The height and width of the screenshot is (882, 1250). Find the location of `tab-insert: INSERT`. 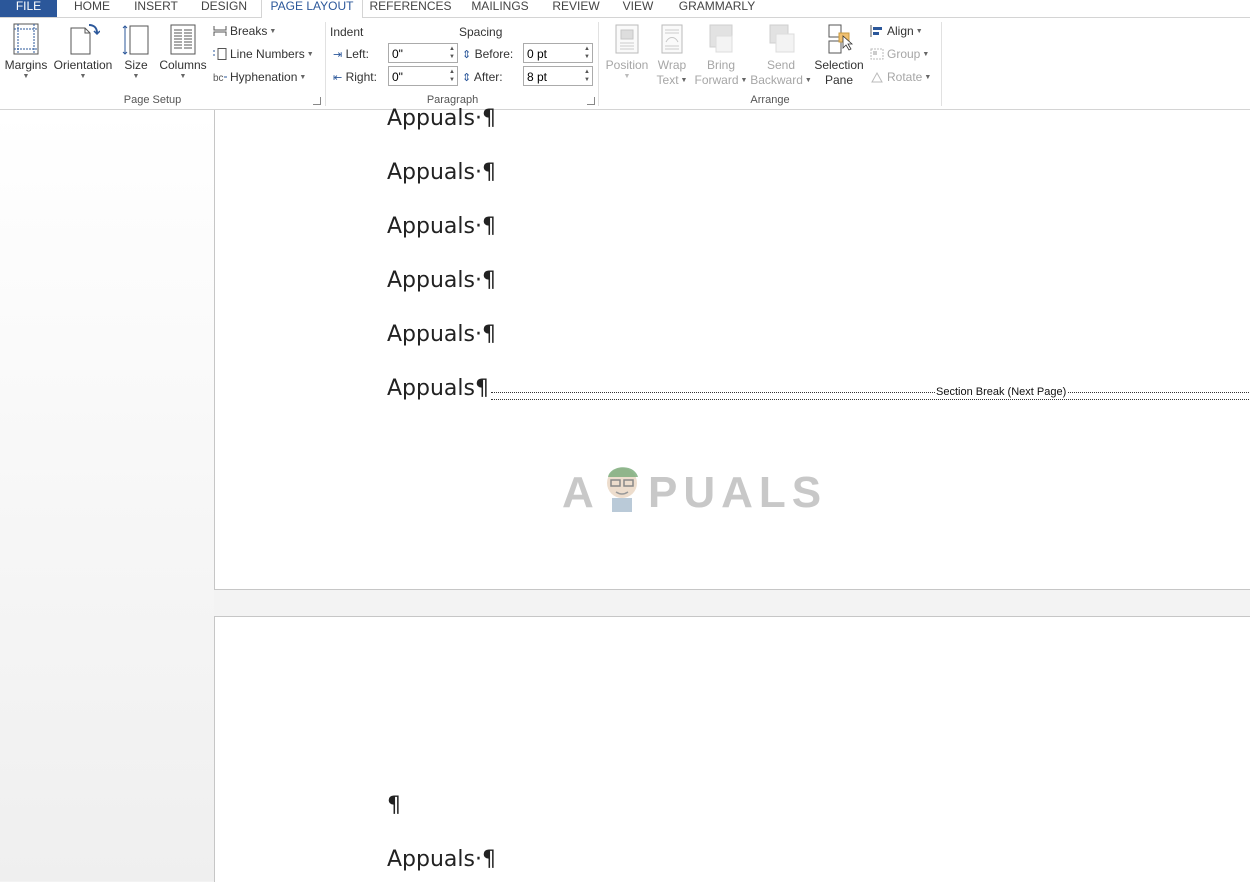

tab-insert: INSERT is located at coordinates (156, 8).